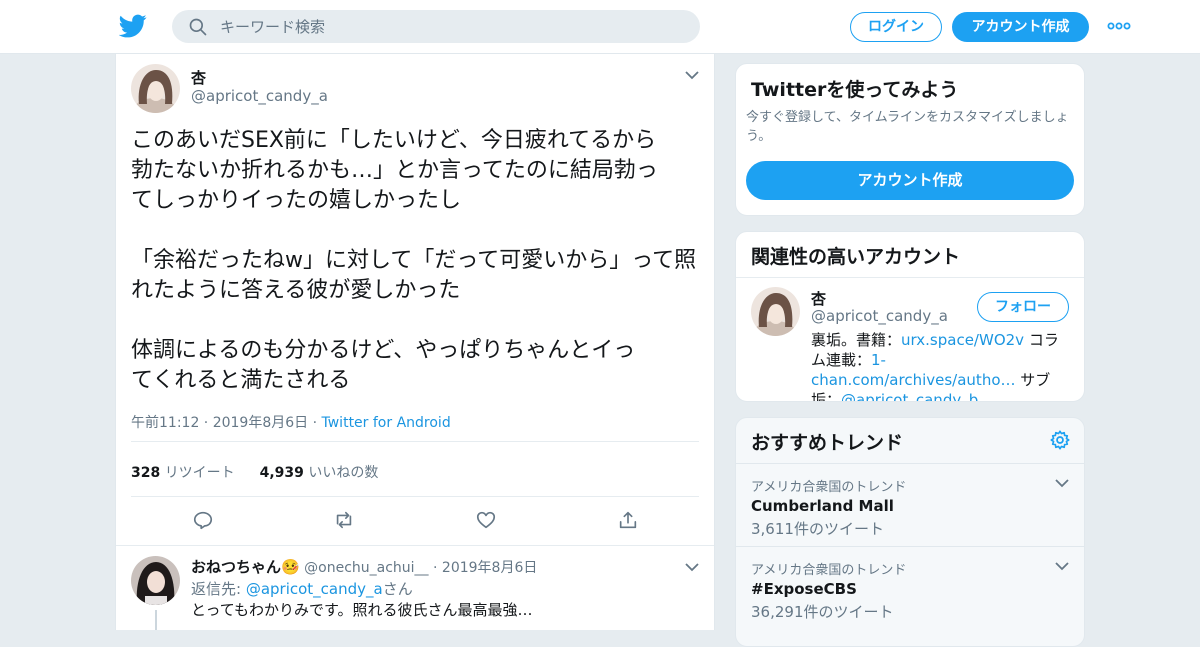 This screenshot has width=1200, height=647. Describe the element at coordinates (397, 589) in the screenshot. I see `reply-to-suffix: さん` at that location.